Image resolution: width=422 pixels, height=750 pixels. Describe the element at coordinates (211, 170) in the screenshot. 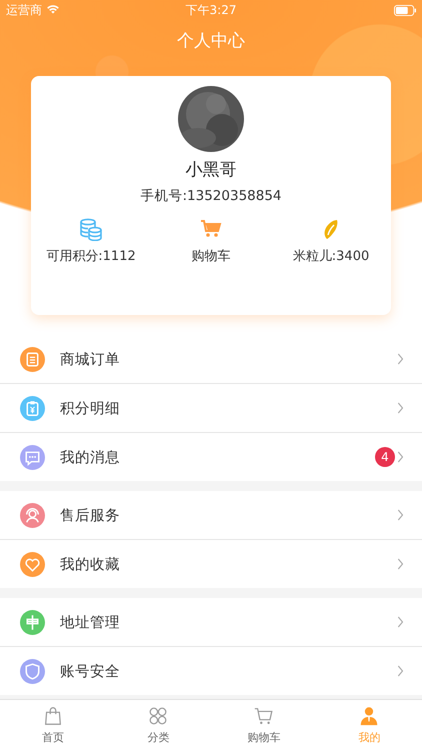

I see `user-name: 小黑哥` at that location.